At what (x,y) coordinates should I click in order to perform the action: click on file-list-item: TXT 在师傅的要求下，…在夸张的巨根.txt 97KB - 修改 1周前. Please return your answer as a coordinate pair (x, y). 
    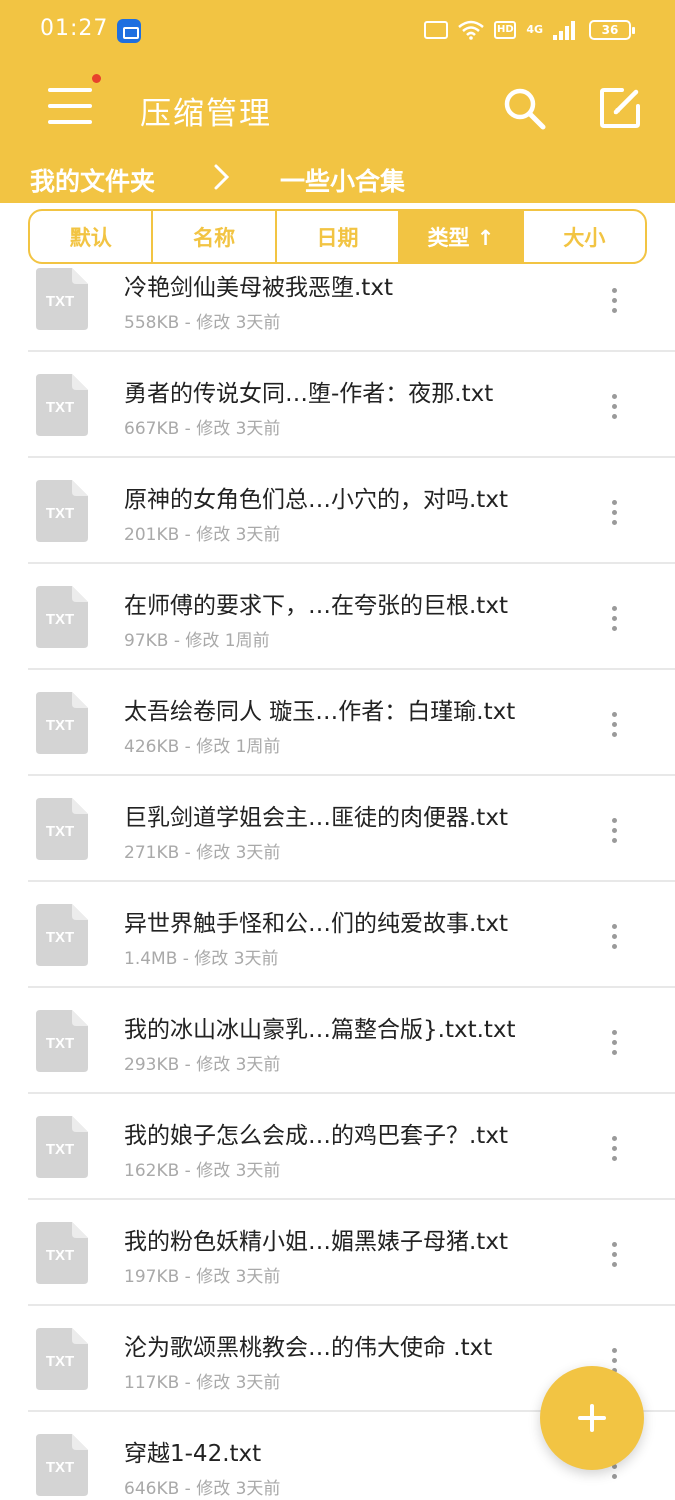
    Looking at the image, I should click on (337, 617).